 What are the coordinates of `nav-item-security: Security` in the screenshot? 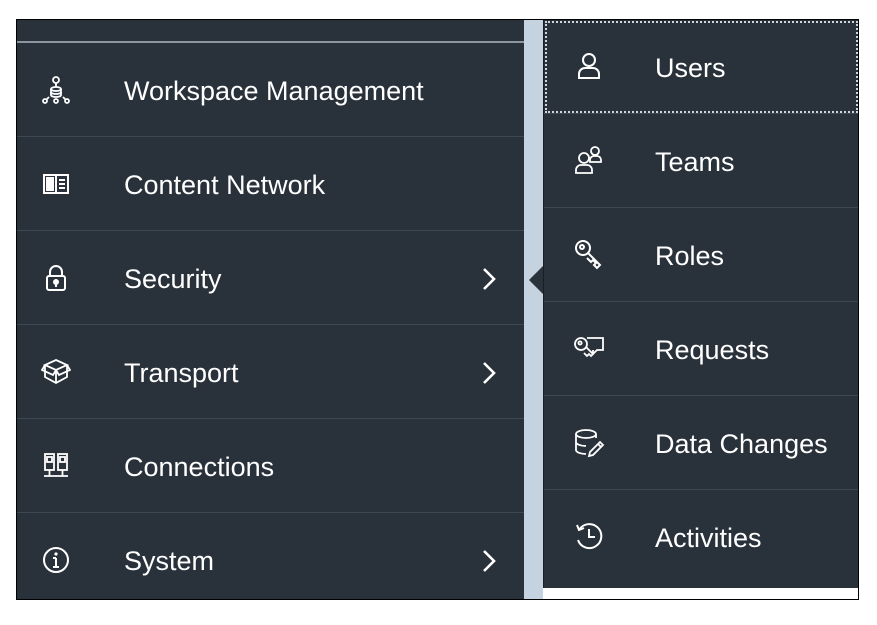 It's located at (270, 278).